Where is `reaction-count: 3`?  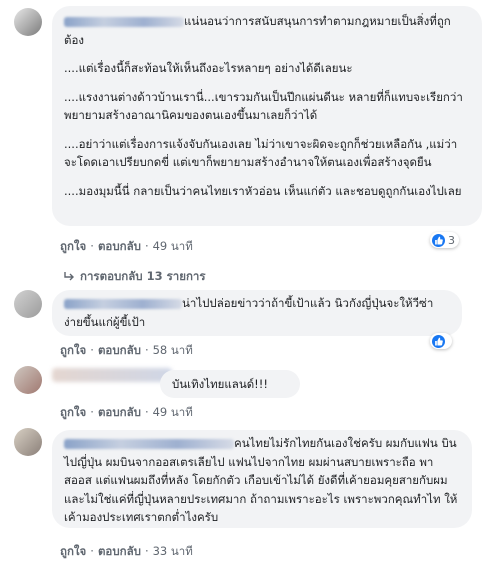 reaction-count: 3 is located at coordinates (444, 240).